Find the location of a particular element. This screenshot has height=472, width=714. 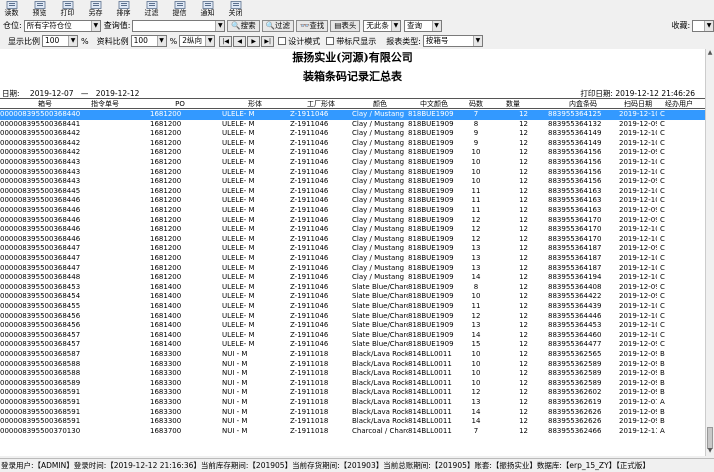

column-header: 中文颜色 is located at coordinates (434, 104).